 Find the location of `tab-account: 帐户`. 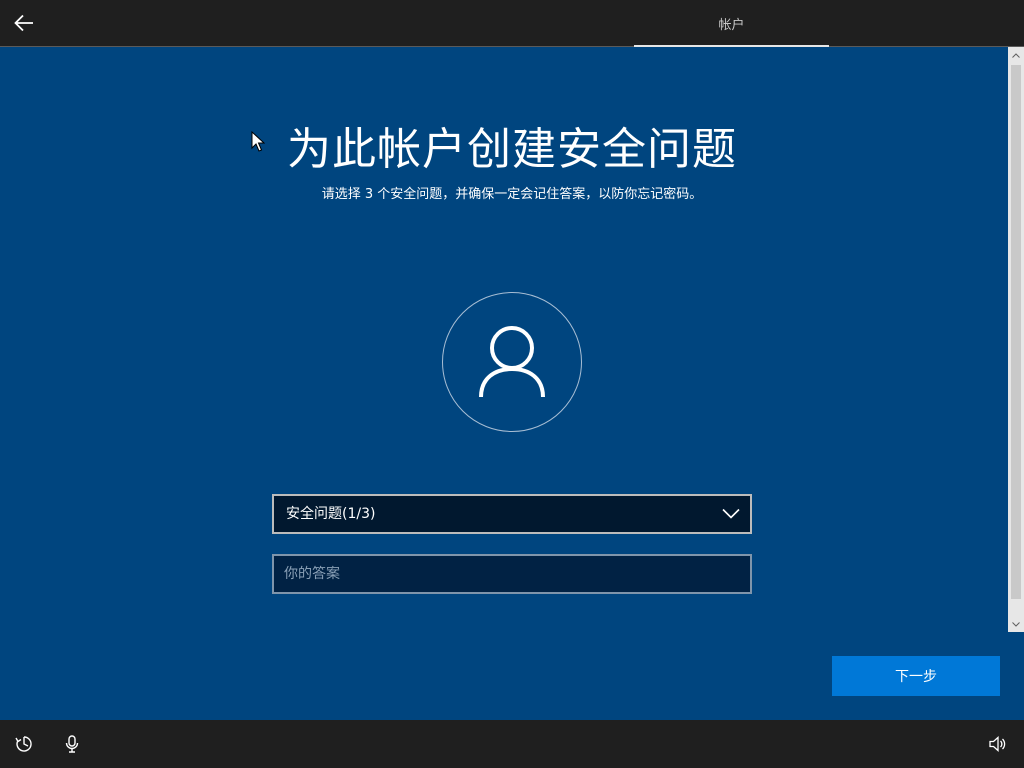

tab-account: 帐户 is located at coordinates (731, 23).